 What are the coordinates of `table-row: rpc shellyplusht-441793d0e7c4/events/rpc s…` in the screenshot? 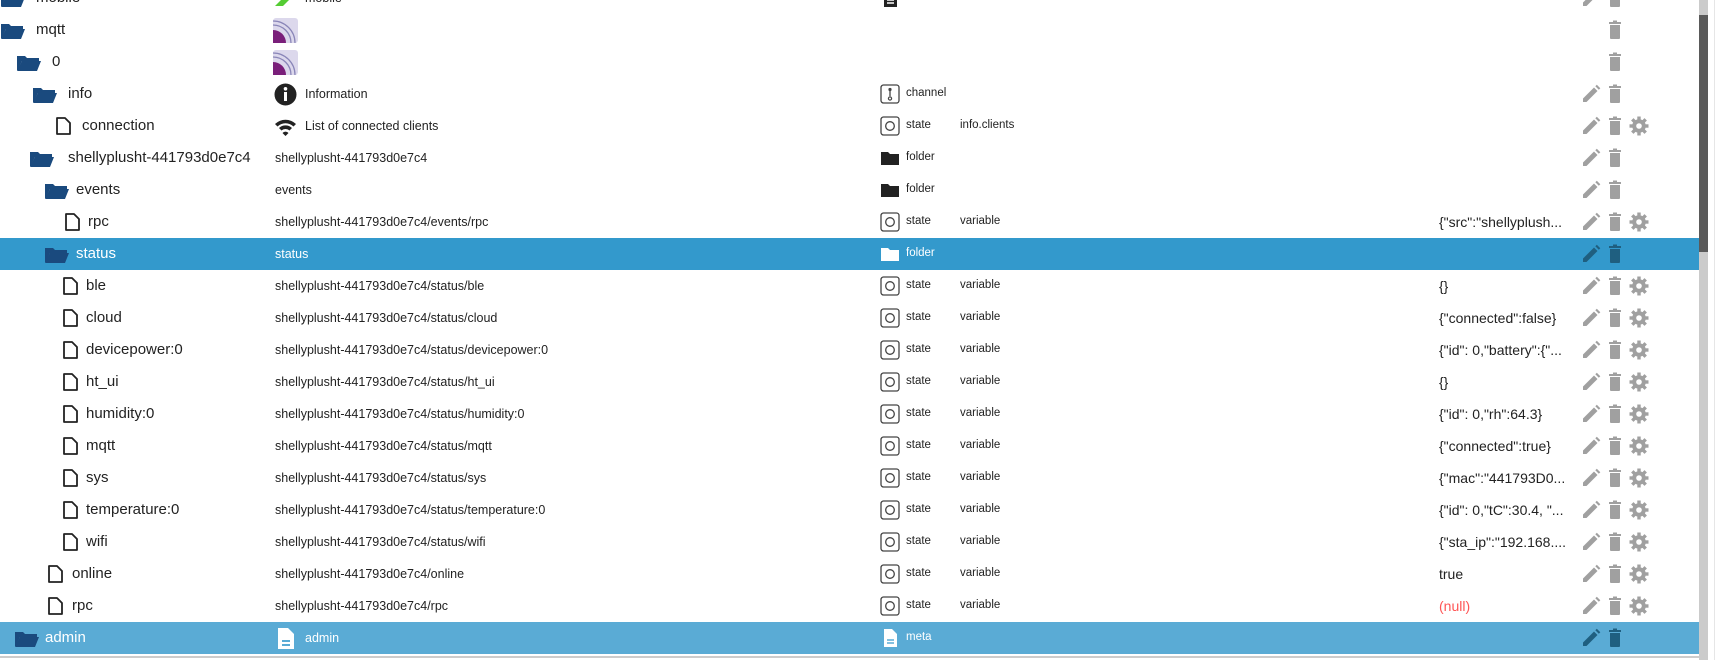 It's located at (849, 222).